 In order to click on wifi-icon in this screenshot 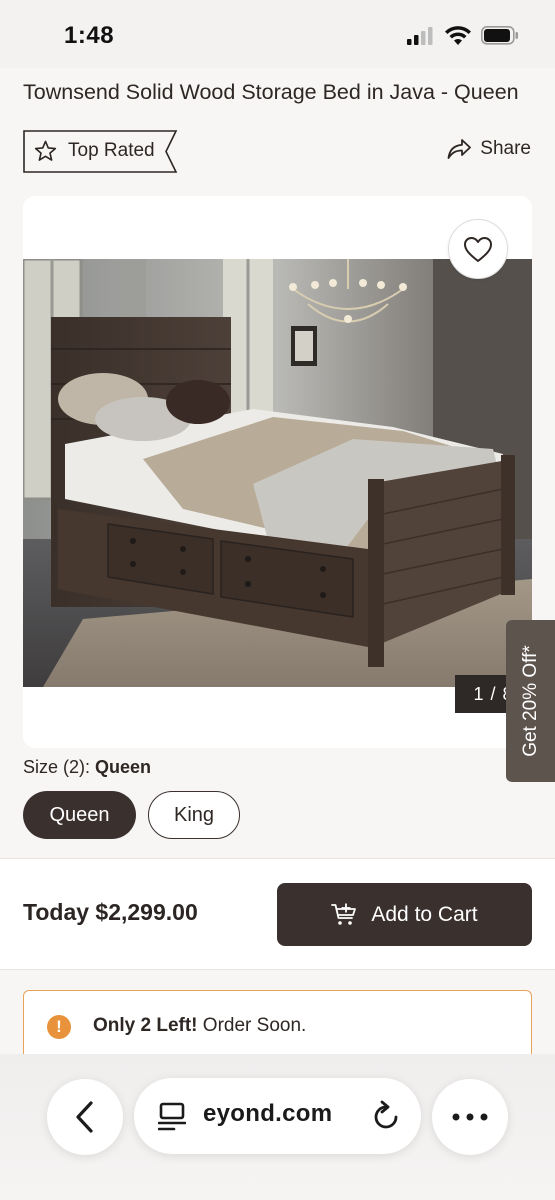, I will do `click(458, 35)`.